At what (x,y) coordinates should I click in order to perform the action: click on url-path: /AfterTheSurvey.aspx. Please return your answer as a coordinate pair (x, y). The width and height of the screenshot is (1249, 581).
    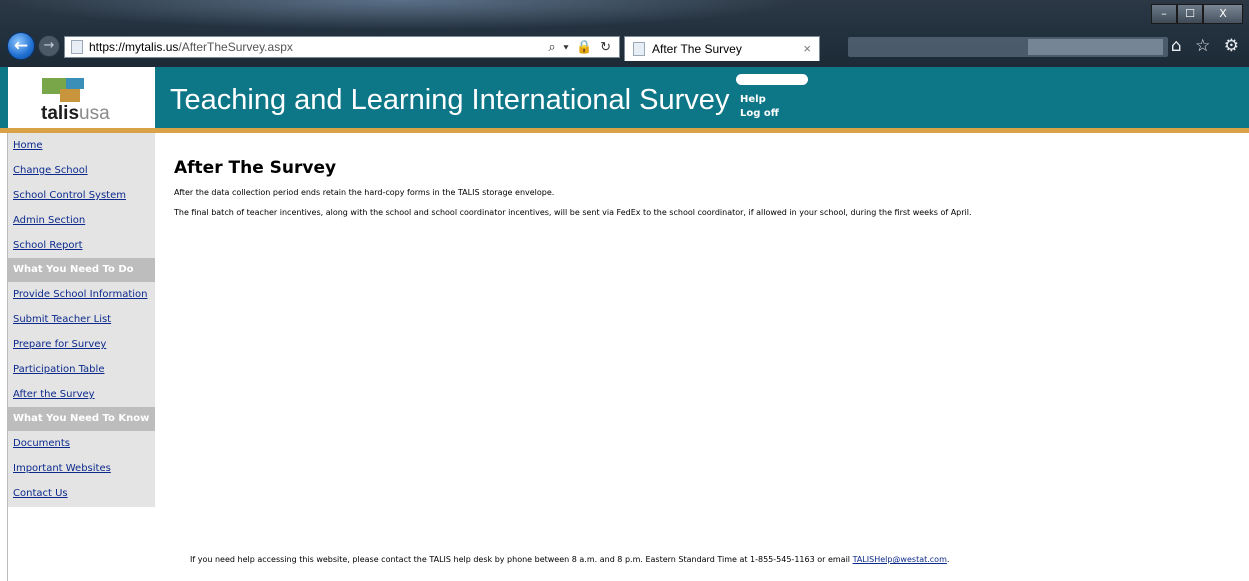
    Looking at the image, I should click on (235, 47).